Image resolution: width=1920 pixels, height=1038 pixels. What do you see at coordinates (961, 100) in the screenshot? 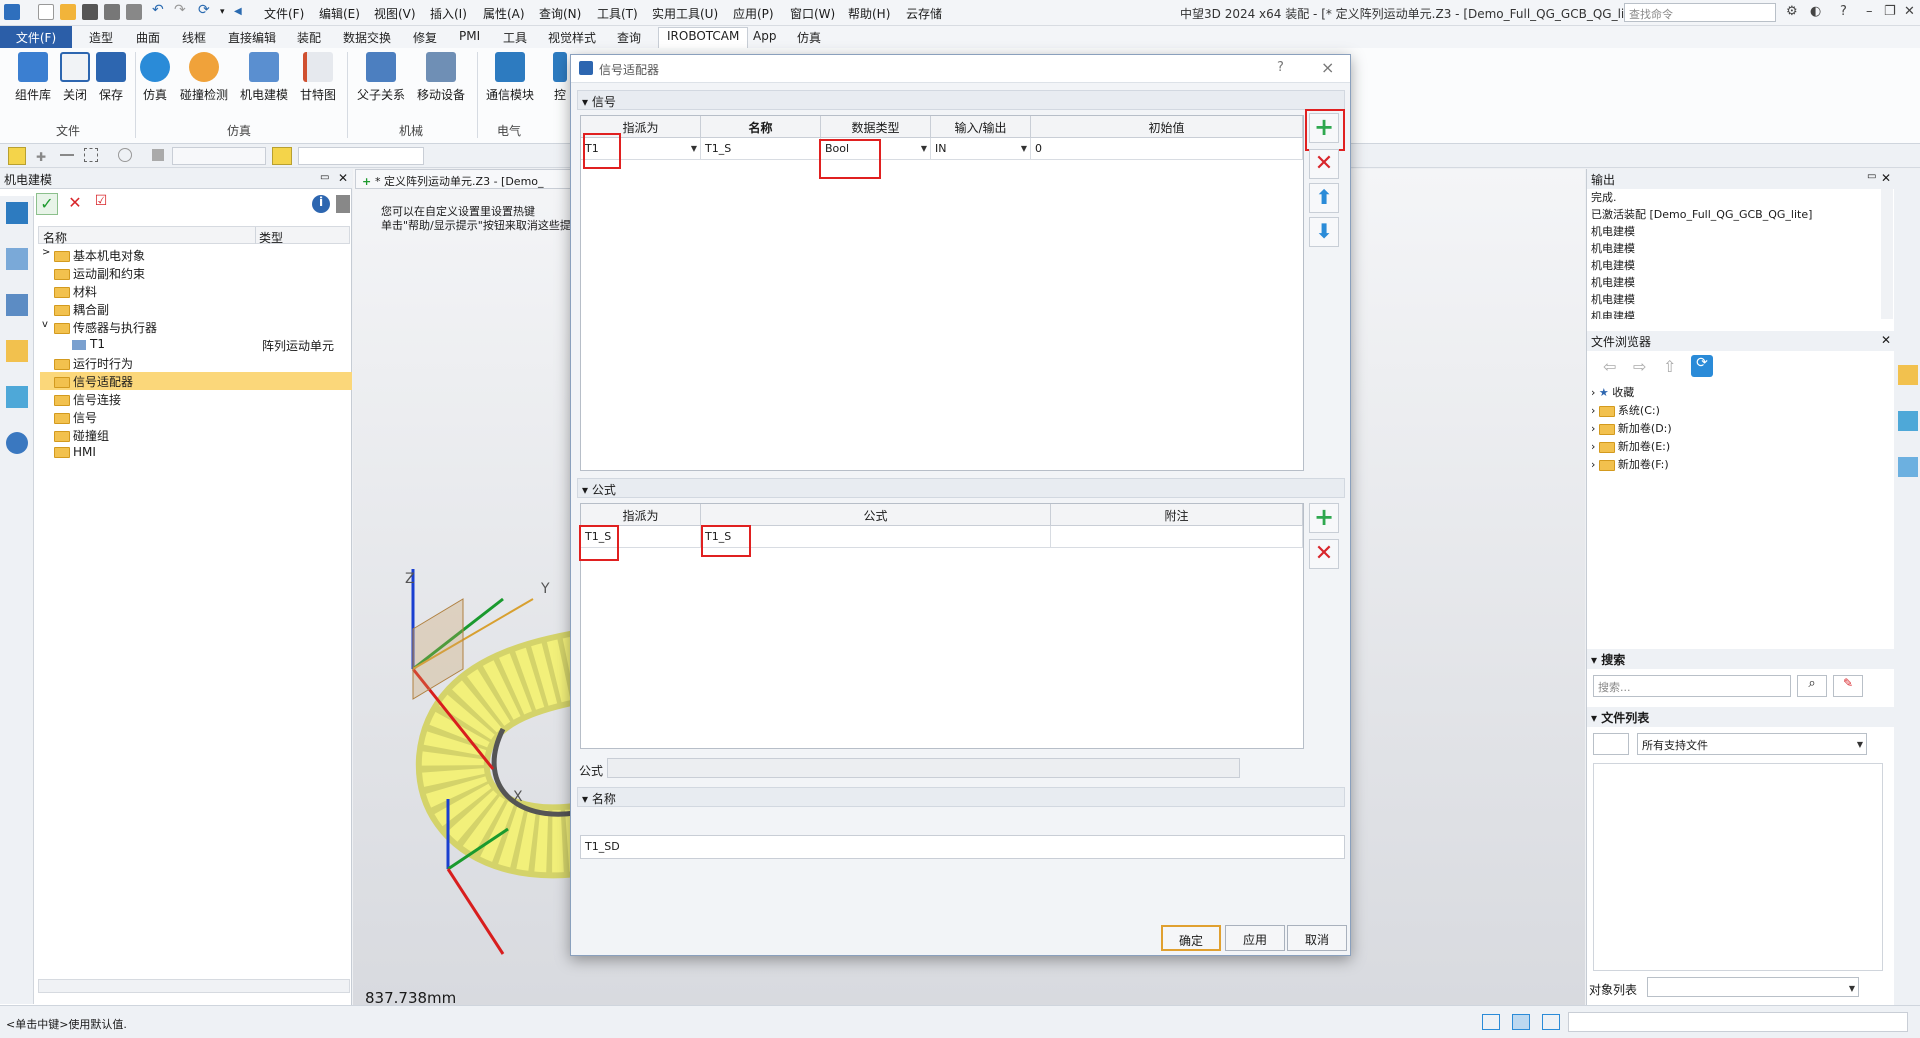
I see `signal-section-header: ▾ 信号` at bounding box center [961, 100].